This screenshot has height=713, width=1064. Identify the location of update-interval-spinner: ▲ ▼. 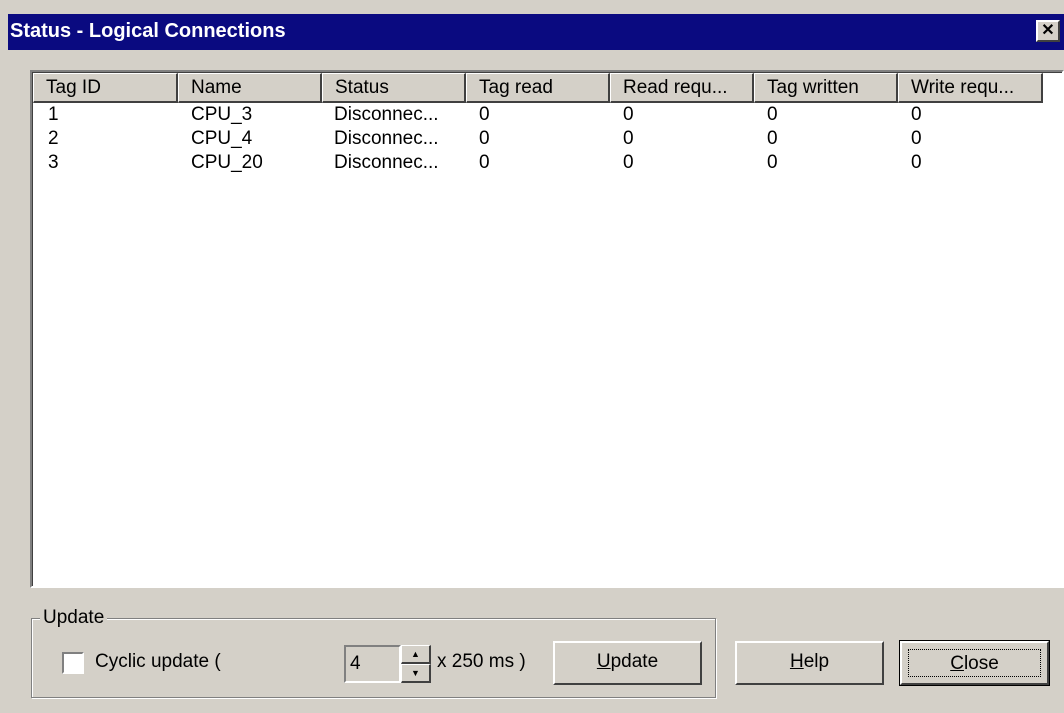
(416, 664).